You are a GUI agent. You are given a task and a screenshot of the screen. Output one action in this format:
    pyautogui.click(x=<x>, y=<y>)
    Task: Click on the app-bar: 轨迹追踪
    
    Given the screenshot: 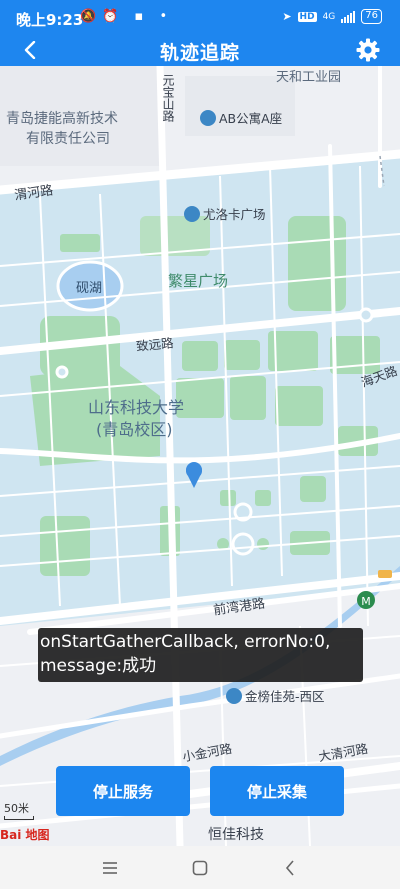 What is the action you would take?
    pyautogui.click(x=200, y=51)
    